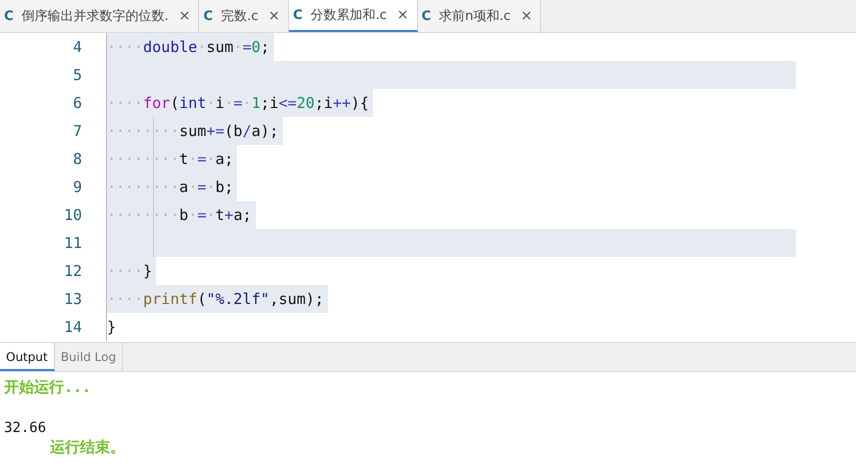 Image resolution: width=856 pixels, height=463 pixels. I want to click on line-number: 5, so click(77, 75).